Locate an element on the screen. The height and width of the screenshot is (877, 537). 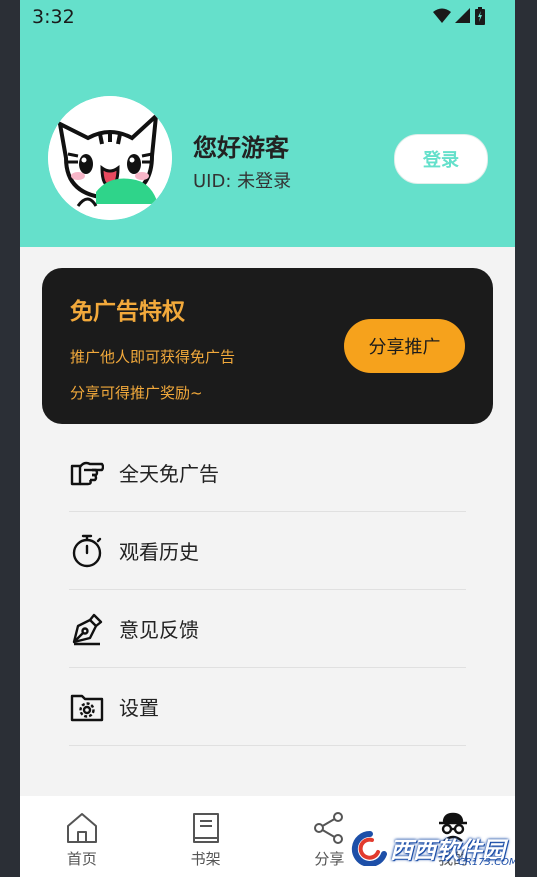
cat-avatar-icon is located at coordinates (110, 158).